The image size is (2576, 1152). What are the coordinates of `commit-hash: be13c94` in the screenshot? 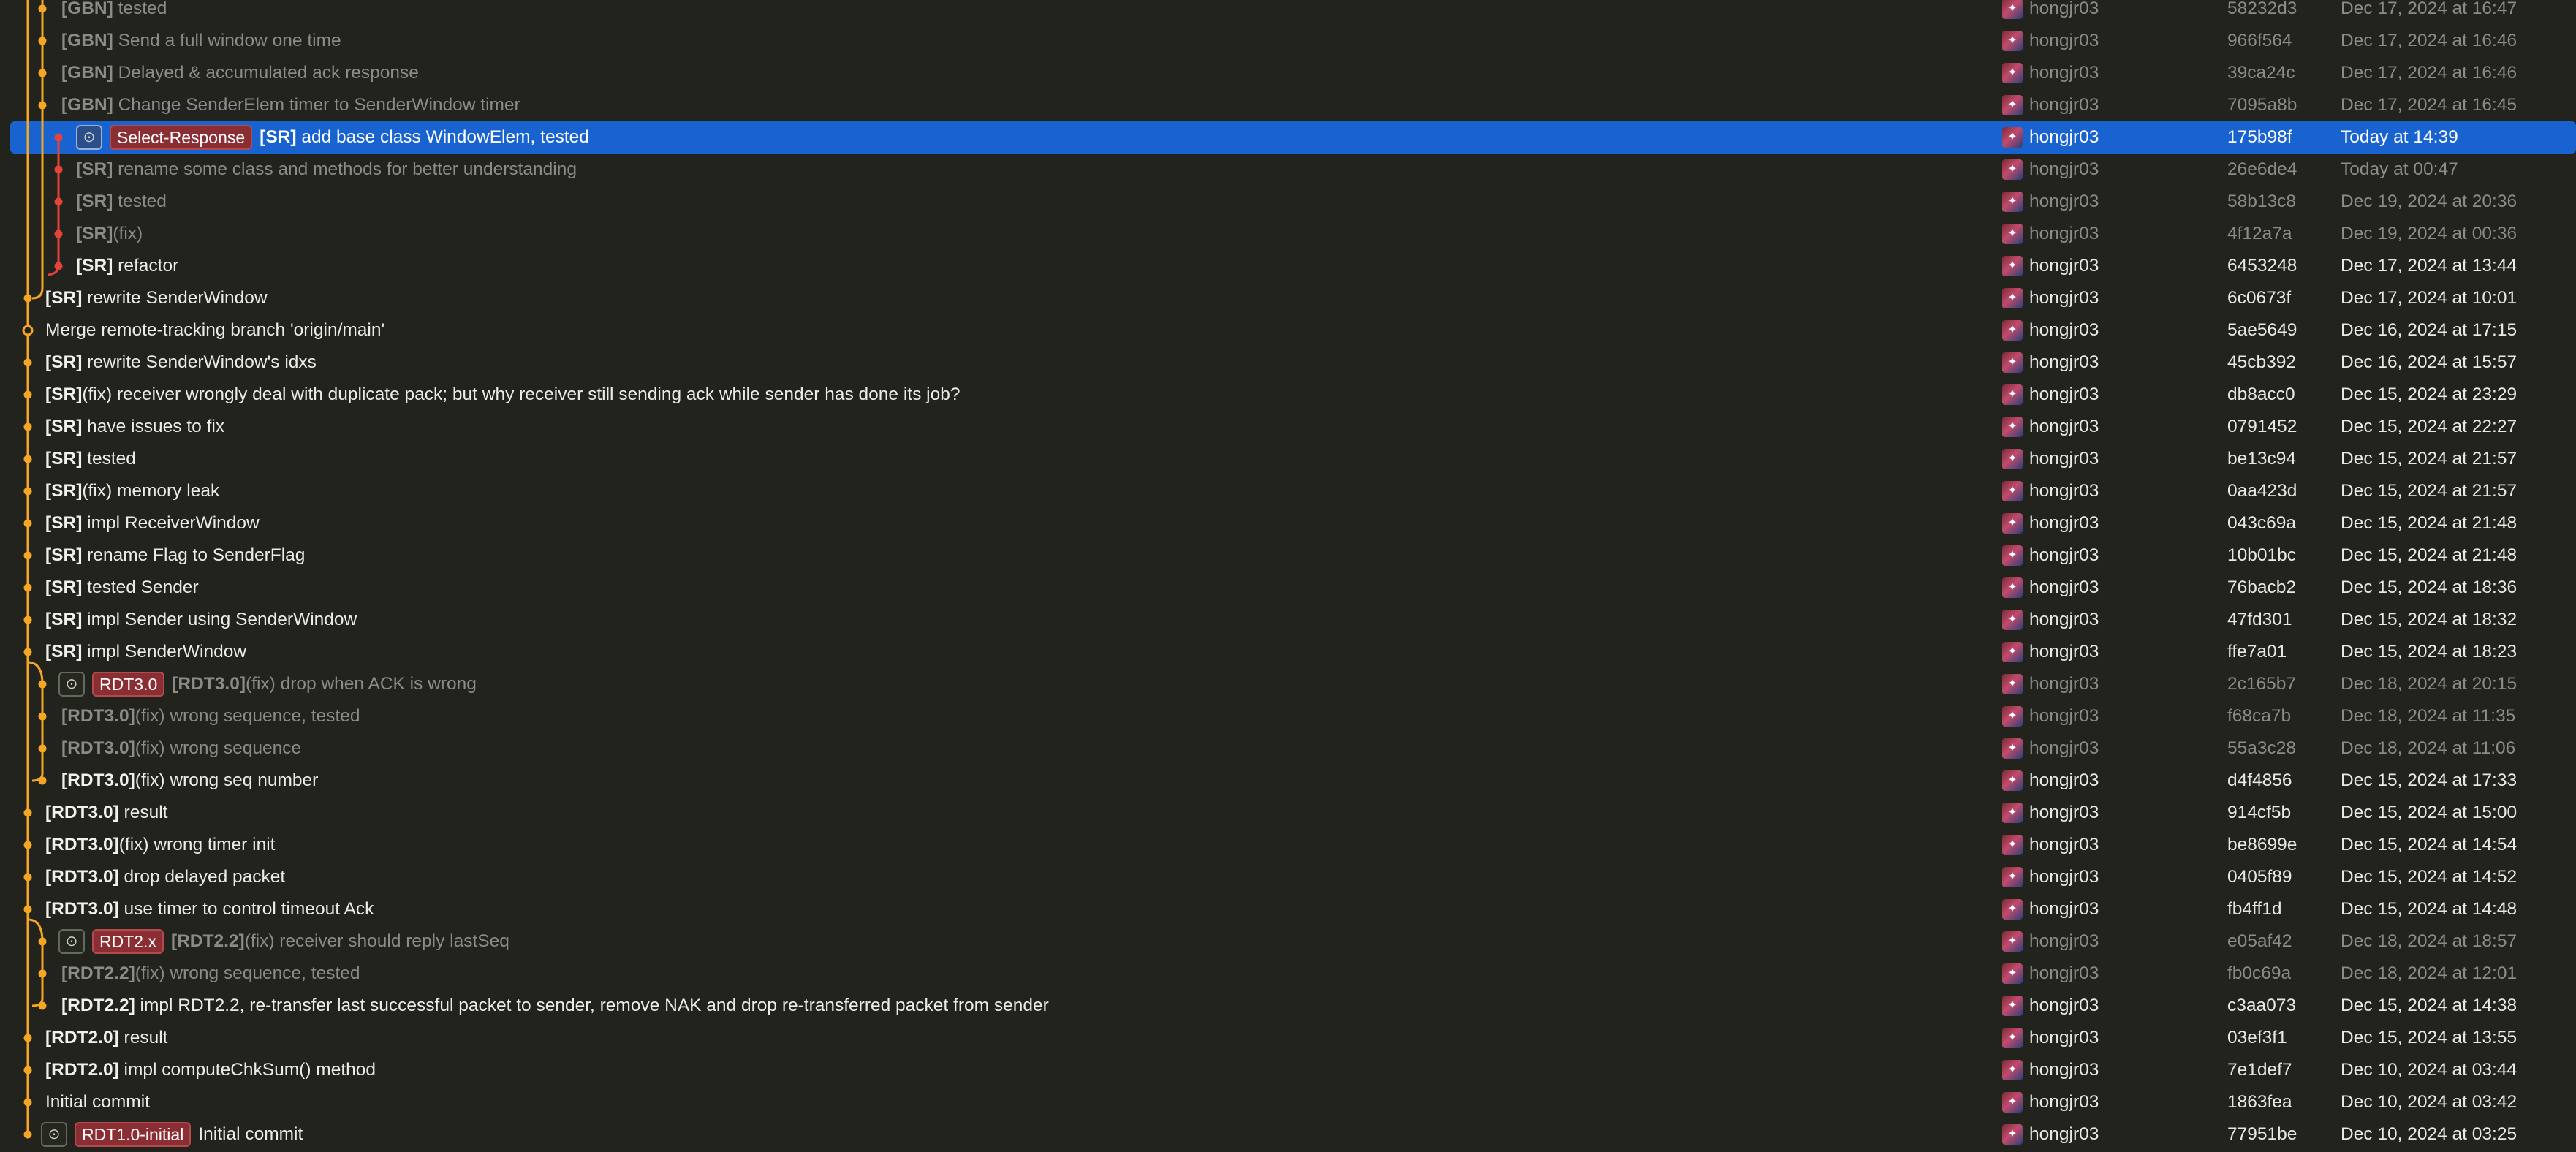 It's located at (2261, 459).